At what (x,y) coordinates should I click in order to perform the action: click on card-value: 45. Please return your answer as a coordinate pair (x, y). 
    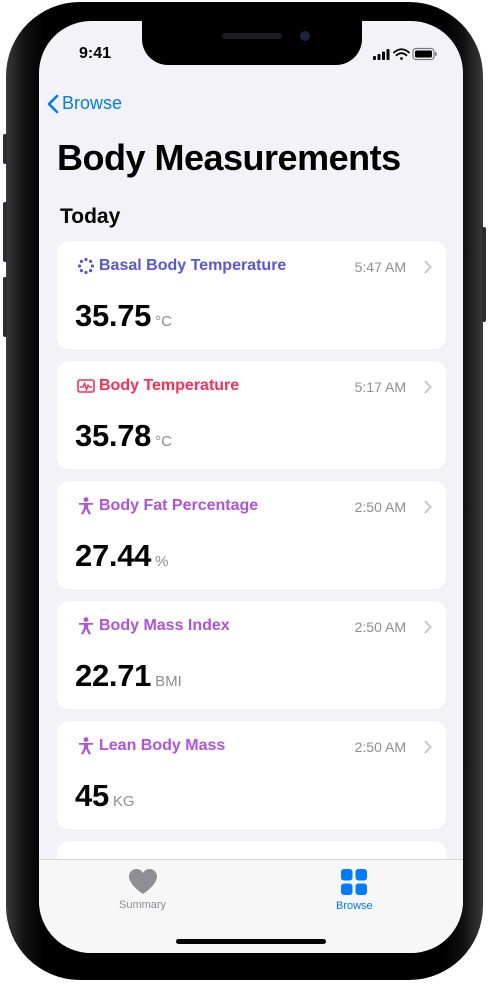
    Looking at the image, I should click on (92, 795).